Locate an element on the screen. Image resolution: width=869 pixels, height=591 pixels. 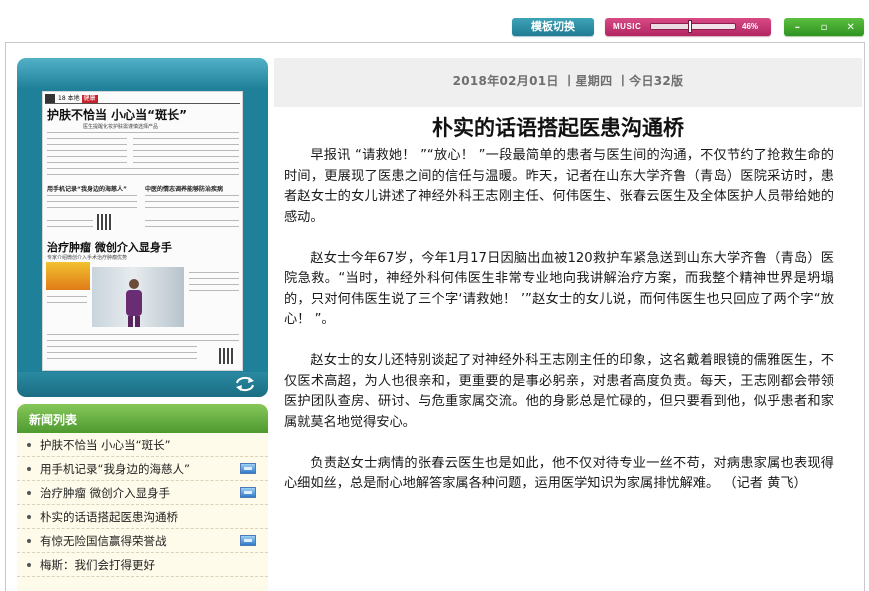
advert-image is located at coordinates (68, 276).